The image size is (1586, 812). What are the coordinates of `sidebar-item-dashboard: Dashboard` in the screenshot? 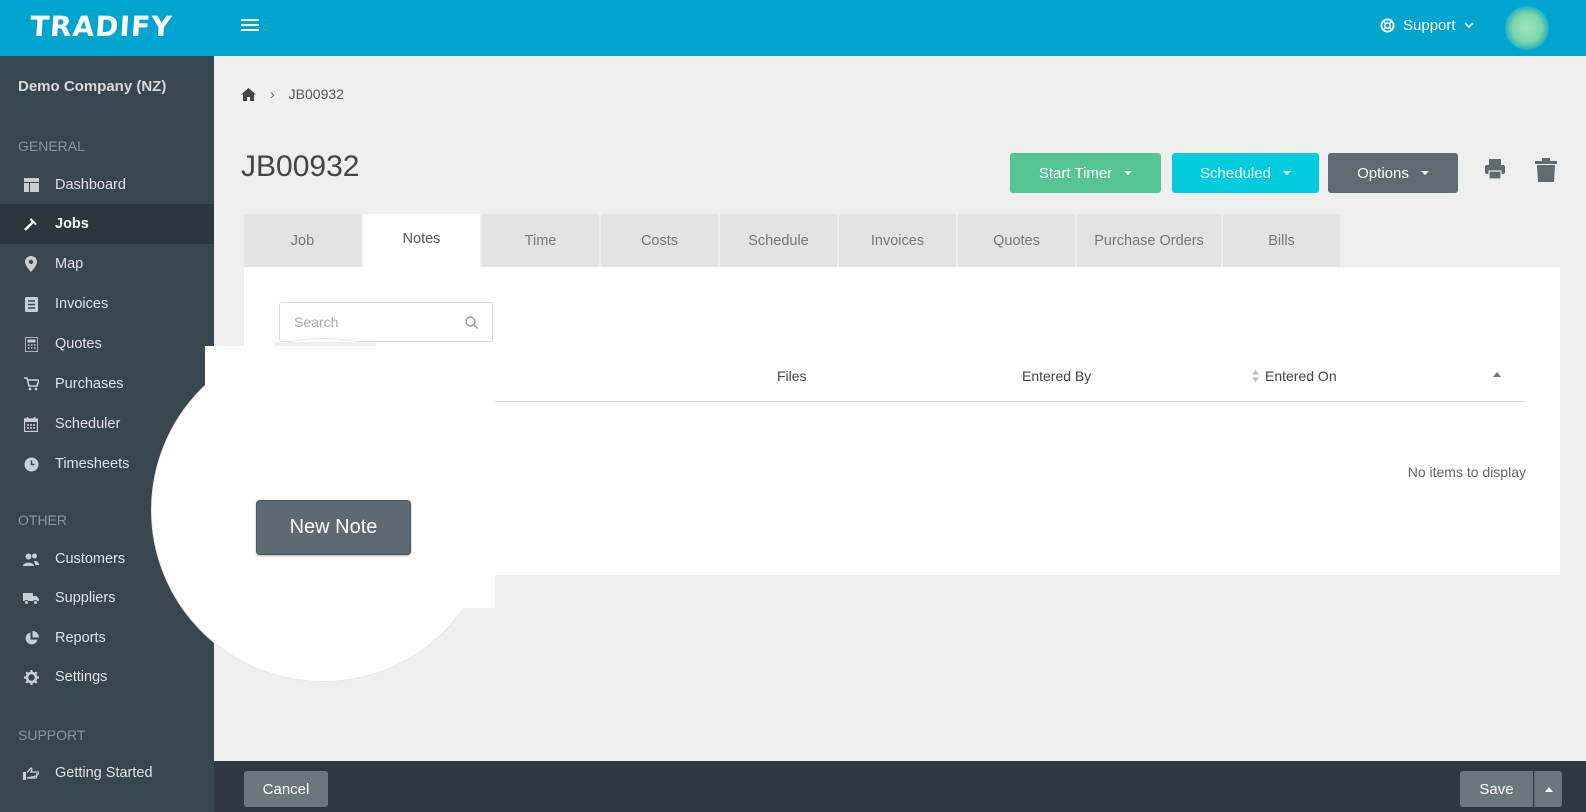 It's located at (107, 185).